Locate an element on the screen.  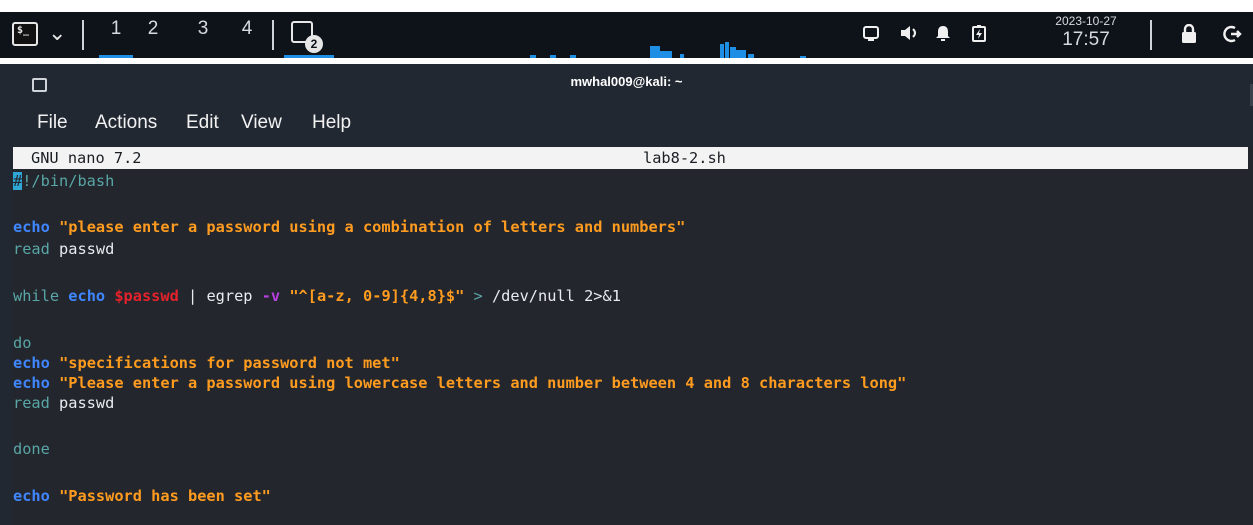
nano-version: GNU nano 7.2 is located at coordinates (86, 158).